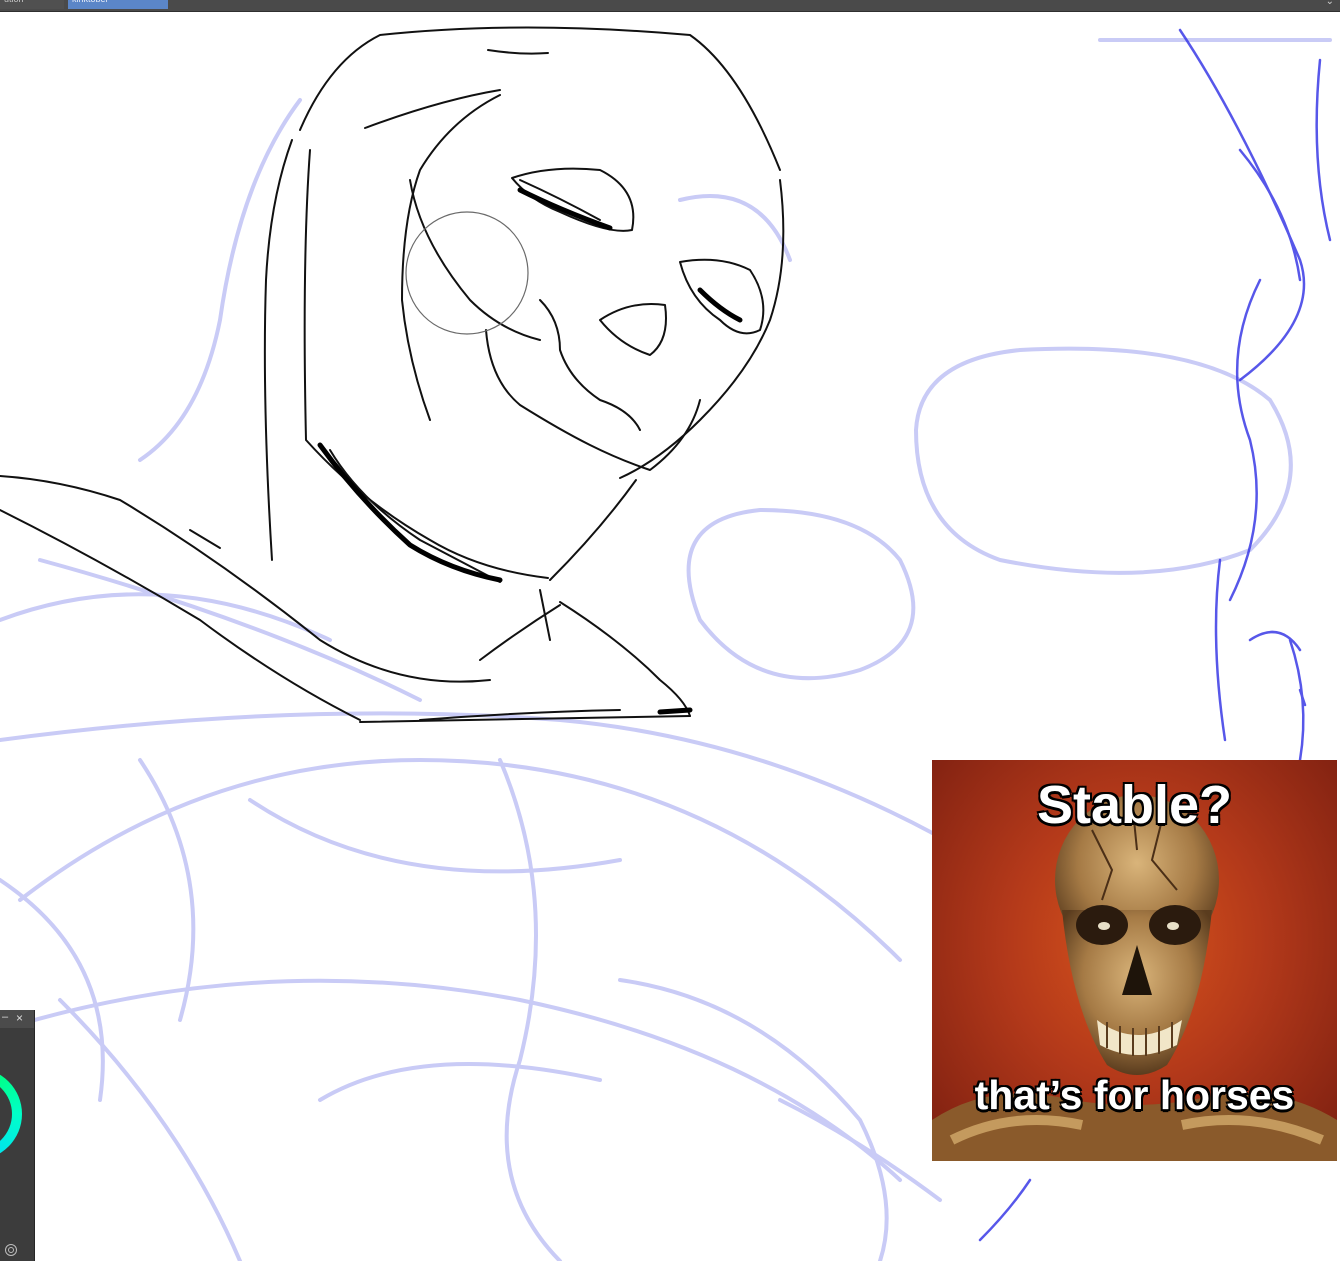 This screenshot has height=1261, width=1340. I want to click on document-tab-bar: ution × kinktober × ⌄, so click(670, 6).